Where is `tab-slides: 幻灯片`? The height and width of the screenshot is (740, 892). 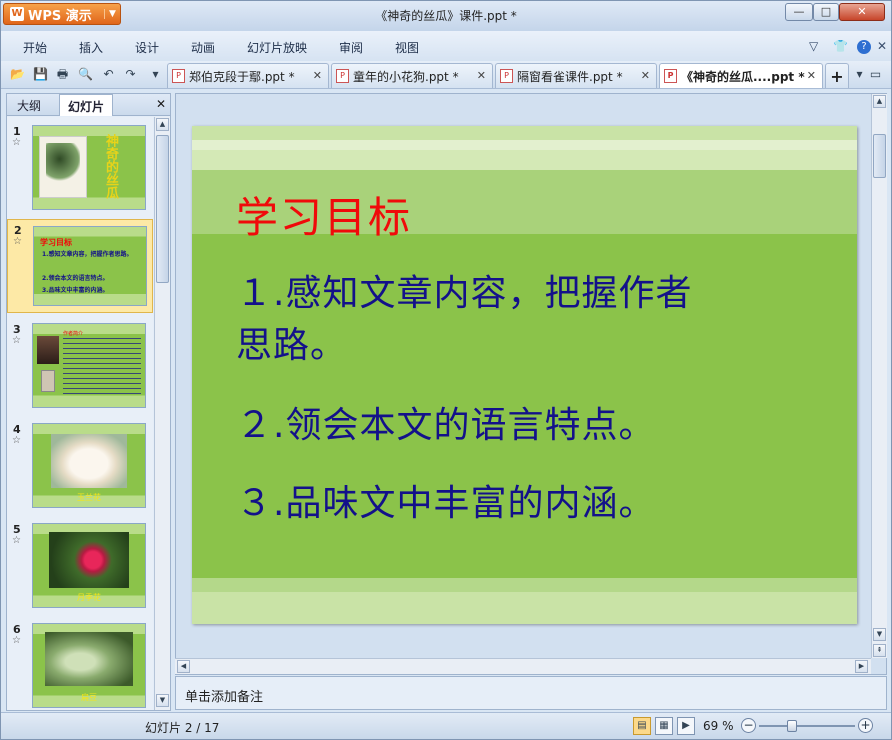
tab-slides: 幻灯片 is located at coordinates (86, 105).